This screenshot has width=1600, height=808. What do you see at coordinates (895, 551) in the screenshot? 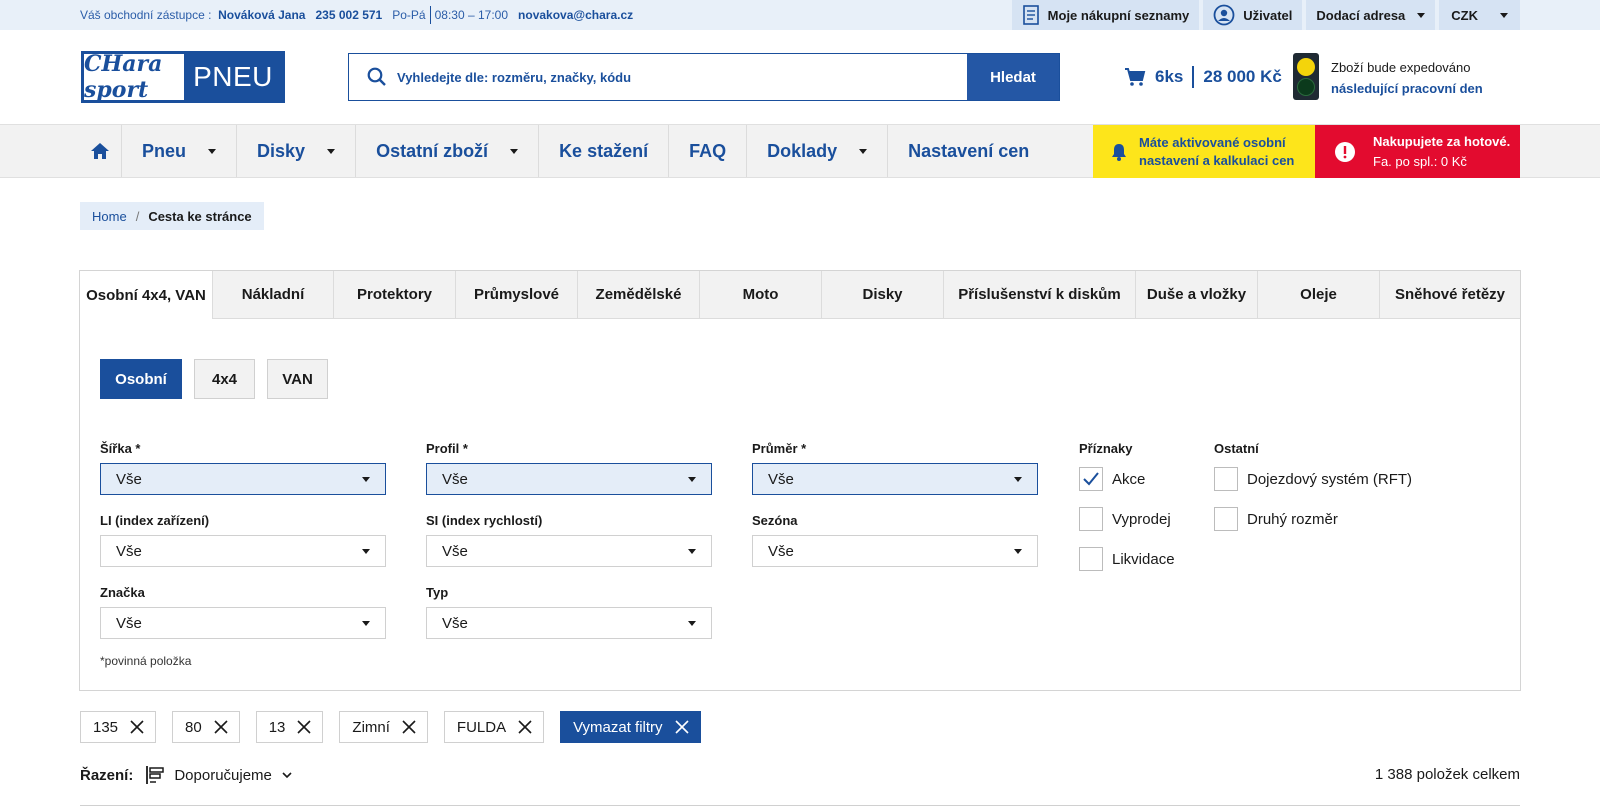
I see `season-select: Vše` at bounding box center [895, 551].